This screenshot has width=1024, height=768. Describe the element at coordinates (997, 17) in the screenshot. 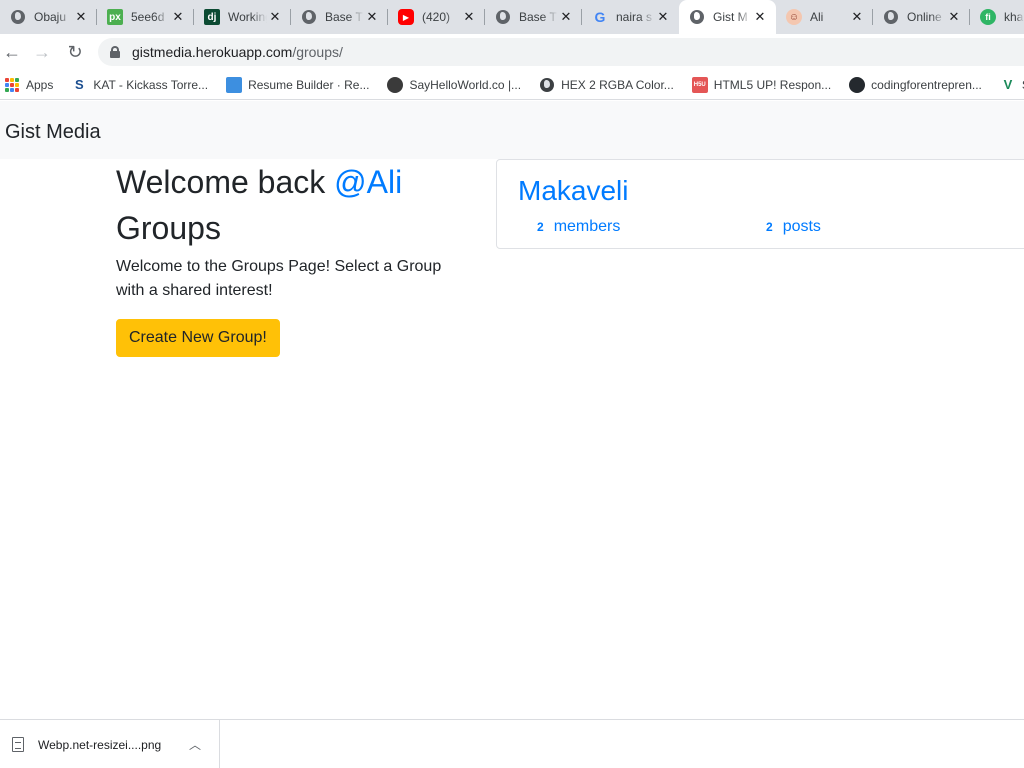

I see `browser-tab: fi kha` at that location.